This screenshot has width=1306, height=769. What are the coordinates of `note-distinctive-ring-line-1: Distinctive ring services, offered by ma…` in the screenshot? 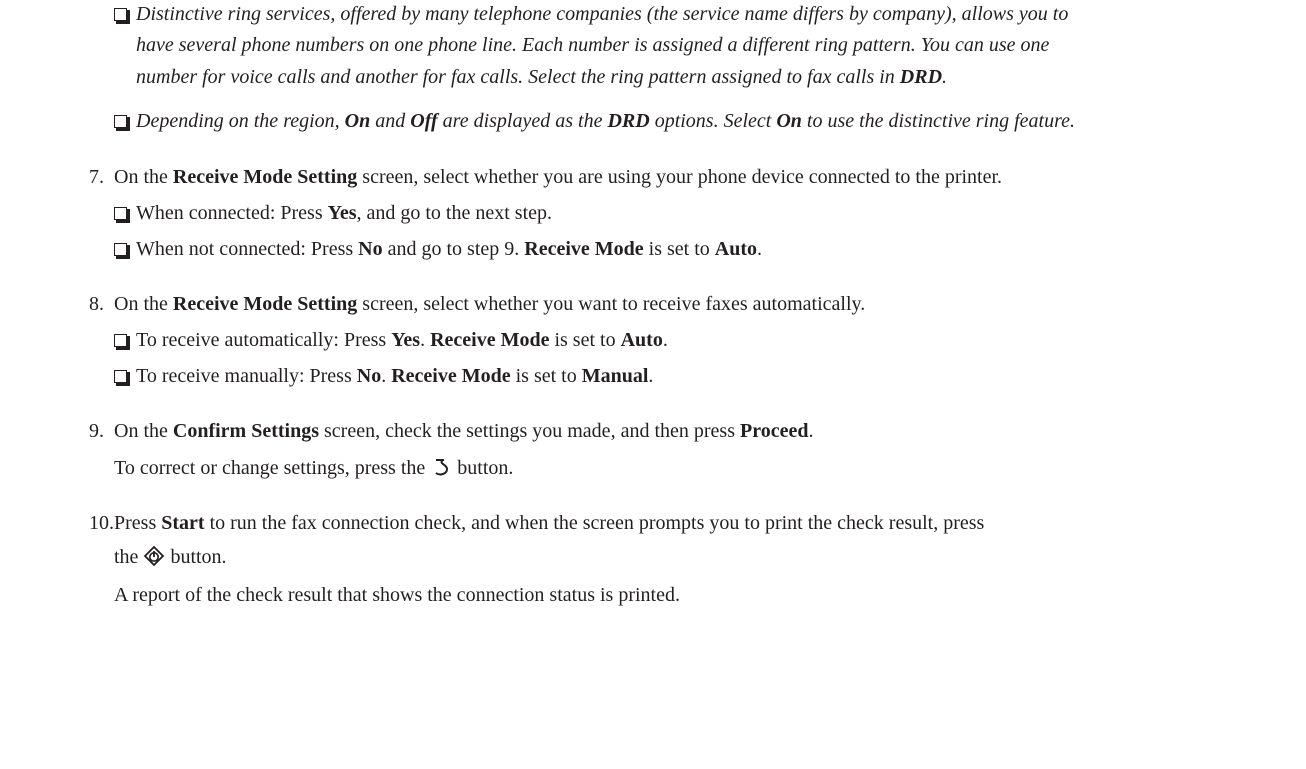 It's located at (591, 14).